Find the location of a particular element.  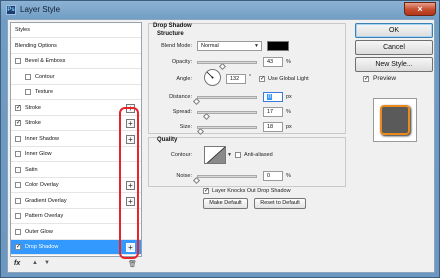

opacity-slider-track is located at coordinates (227, 62).